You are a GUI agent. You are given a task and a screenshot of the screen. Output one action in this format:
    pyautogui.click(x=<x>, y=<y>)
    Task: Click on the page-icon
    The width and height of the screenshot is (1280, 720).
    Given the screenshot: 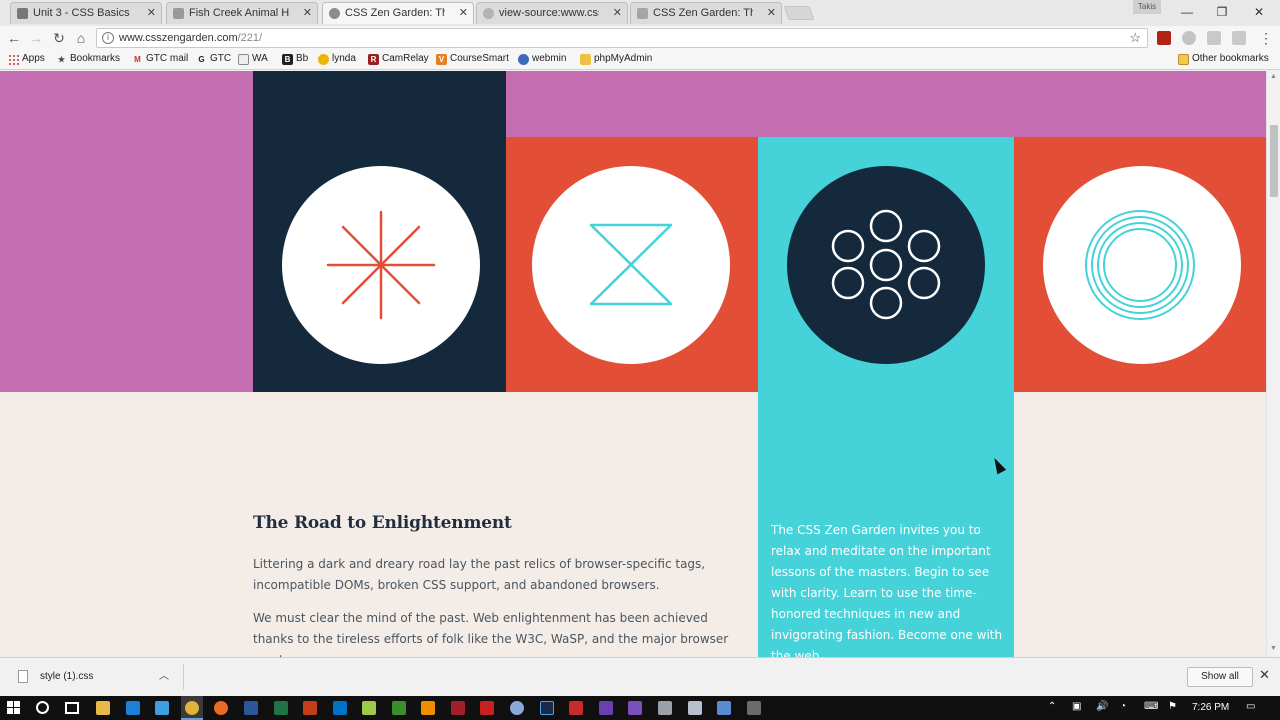 What is the action you would take?
    pyautogui.click(x=178, y=13)
    